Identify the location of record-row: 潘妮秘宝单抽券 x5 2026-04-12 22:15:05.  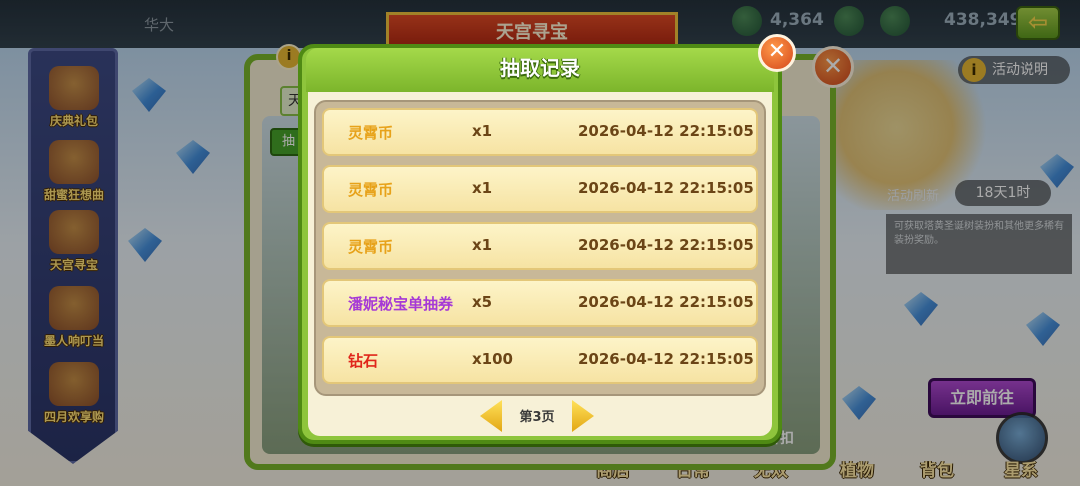
(540, 303).